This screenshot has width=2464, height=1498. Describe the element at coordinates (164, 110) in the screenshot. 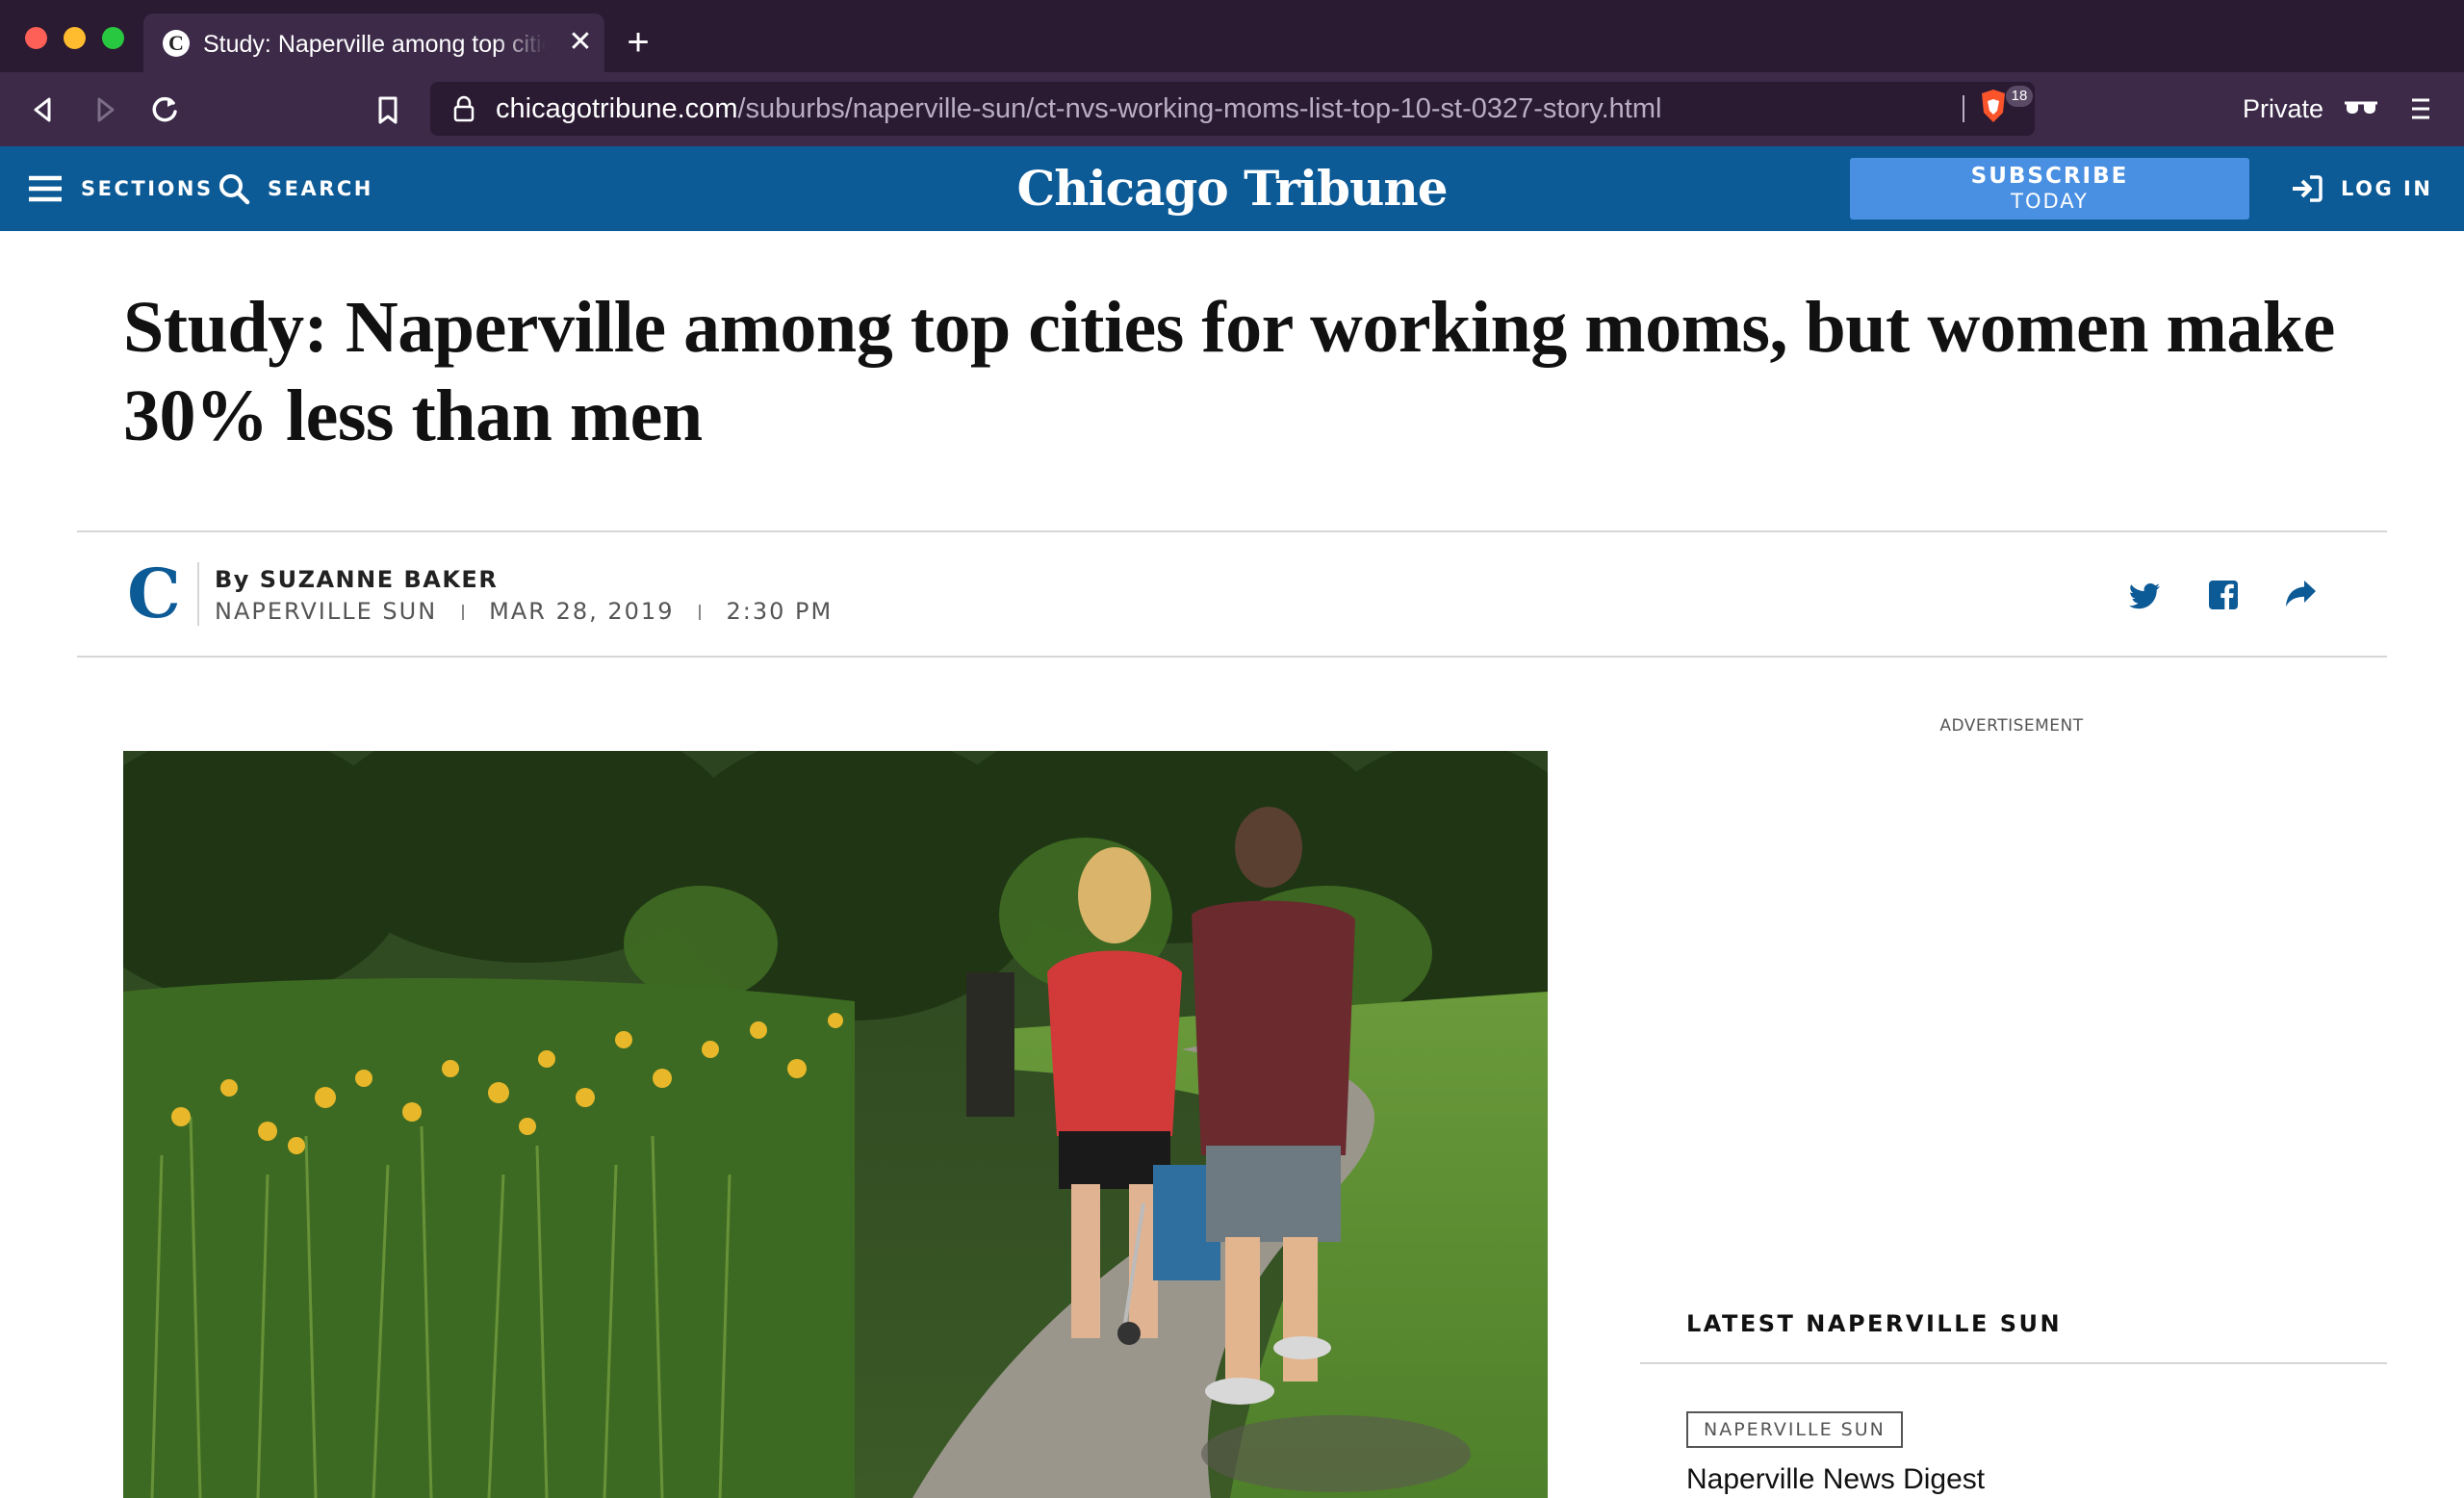

I see `reload-icon` at that location.